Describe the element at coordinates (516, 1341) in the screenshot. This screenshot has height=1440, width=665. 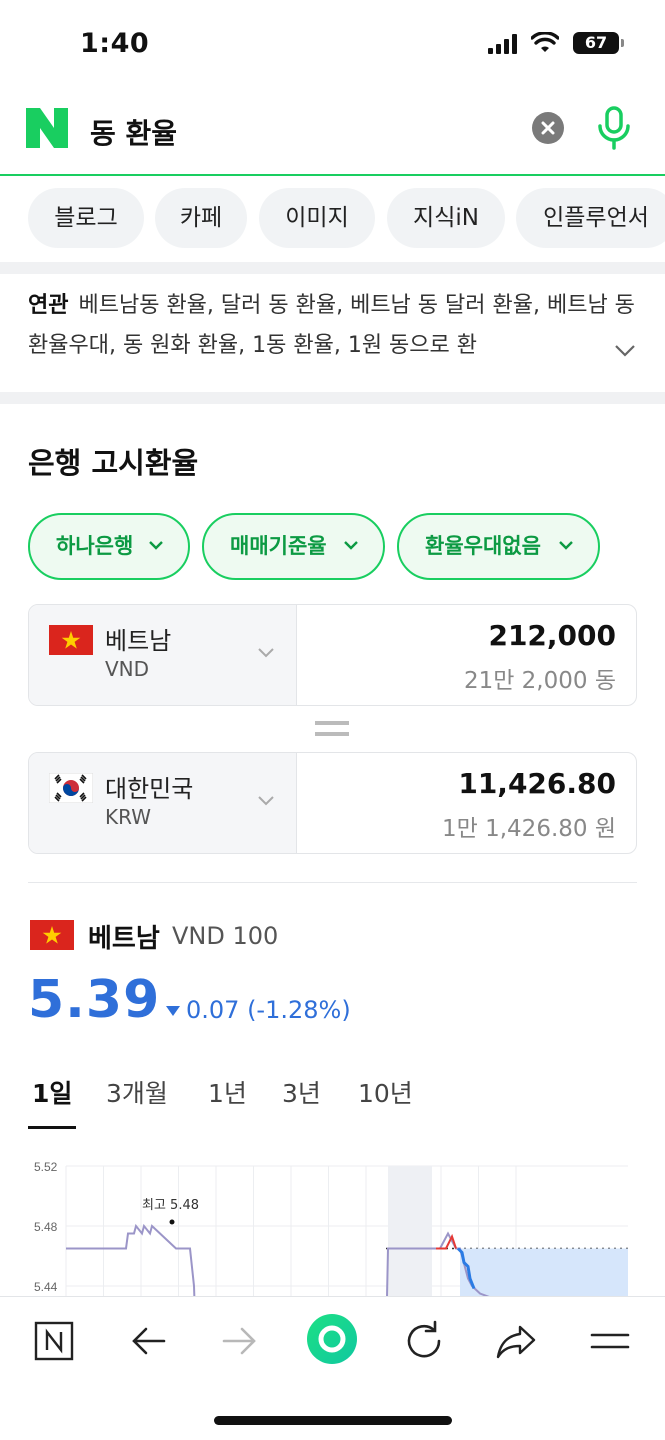
I see `share-icon` at that location.